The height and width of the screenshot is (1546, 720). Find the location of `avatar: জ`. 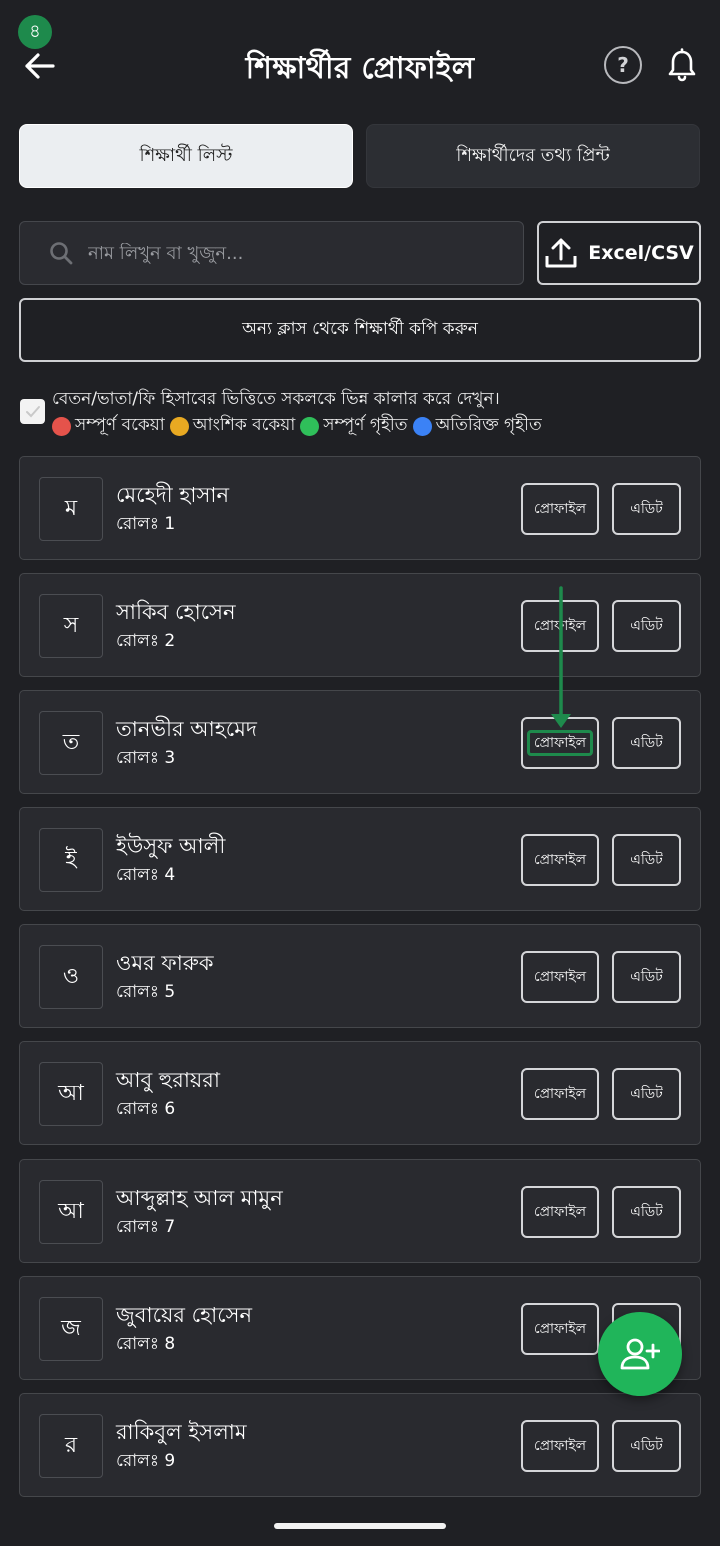

avatar: জ is located at coordinates (71, 1329).